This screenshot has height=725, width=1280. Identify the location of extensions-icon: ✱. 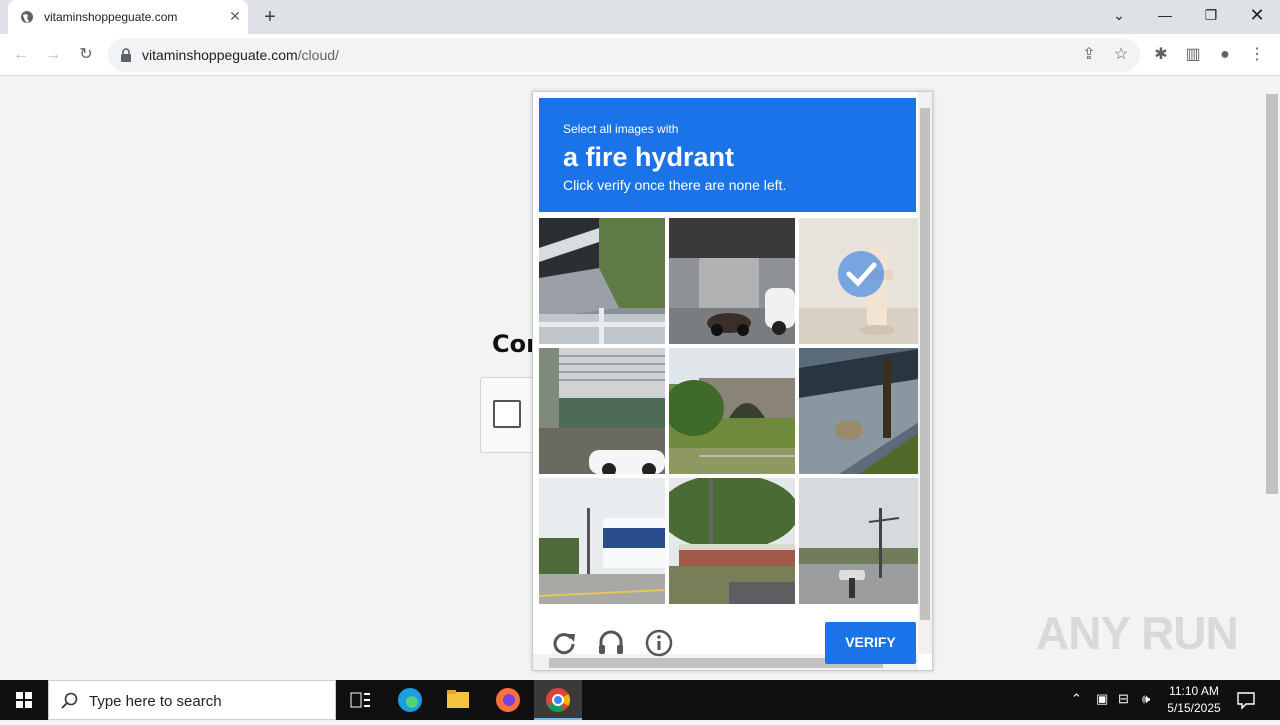
(1161, 55).